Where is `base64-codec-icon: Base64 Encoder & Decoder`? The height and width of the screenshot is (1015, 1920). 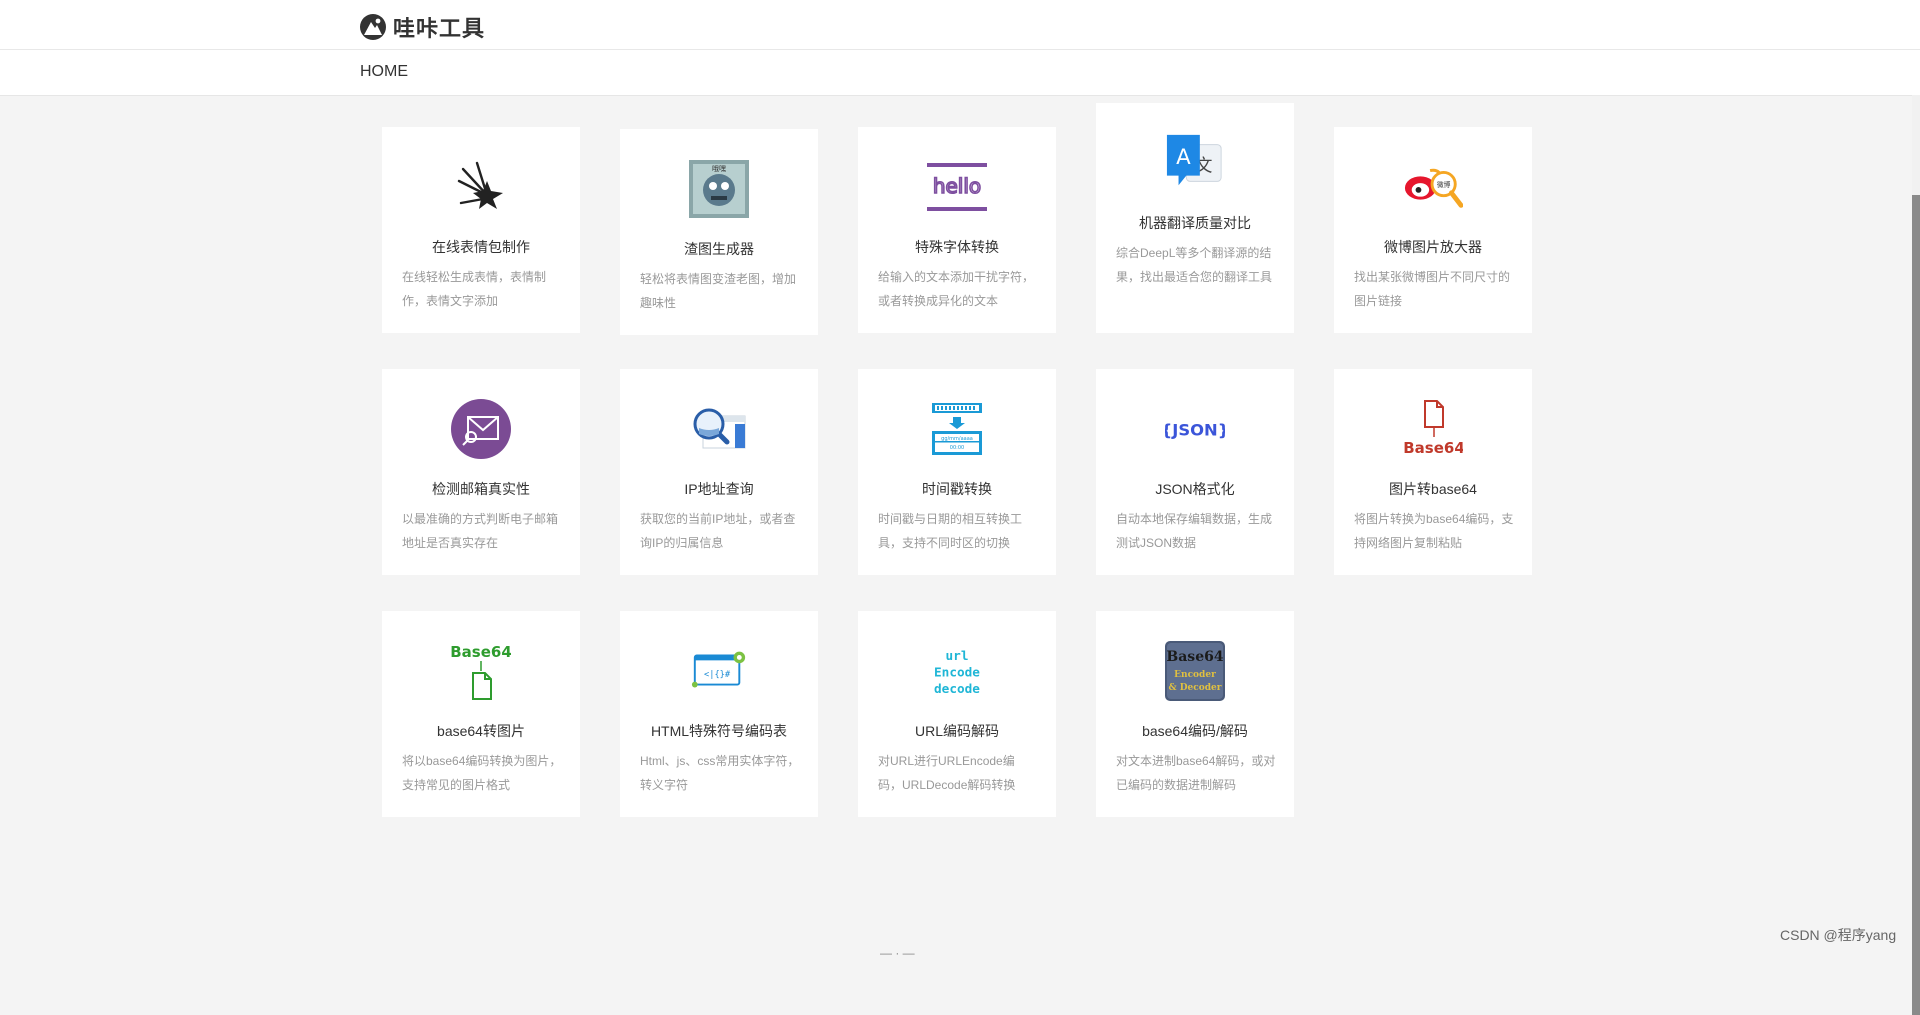 base64-codec-icon: Base64 Encoder & Decoder is located at coordinates (1195, 671).